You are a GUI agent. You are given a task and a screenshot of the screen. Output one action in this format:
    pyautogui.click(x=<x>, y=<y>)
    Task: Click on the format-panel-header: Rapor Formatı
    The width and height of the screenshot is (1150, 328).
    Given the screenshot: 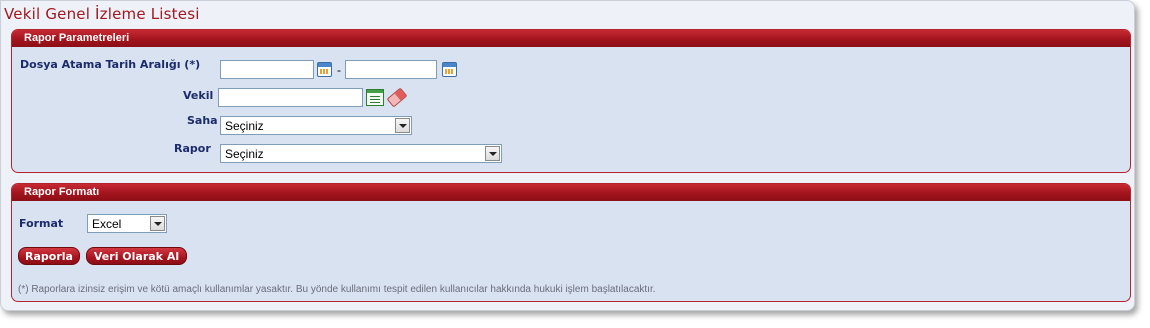 What is the action you would take?
    pyautogui.click(x=571, y=192)
    